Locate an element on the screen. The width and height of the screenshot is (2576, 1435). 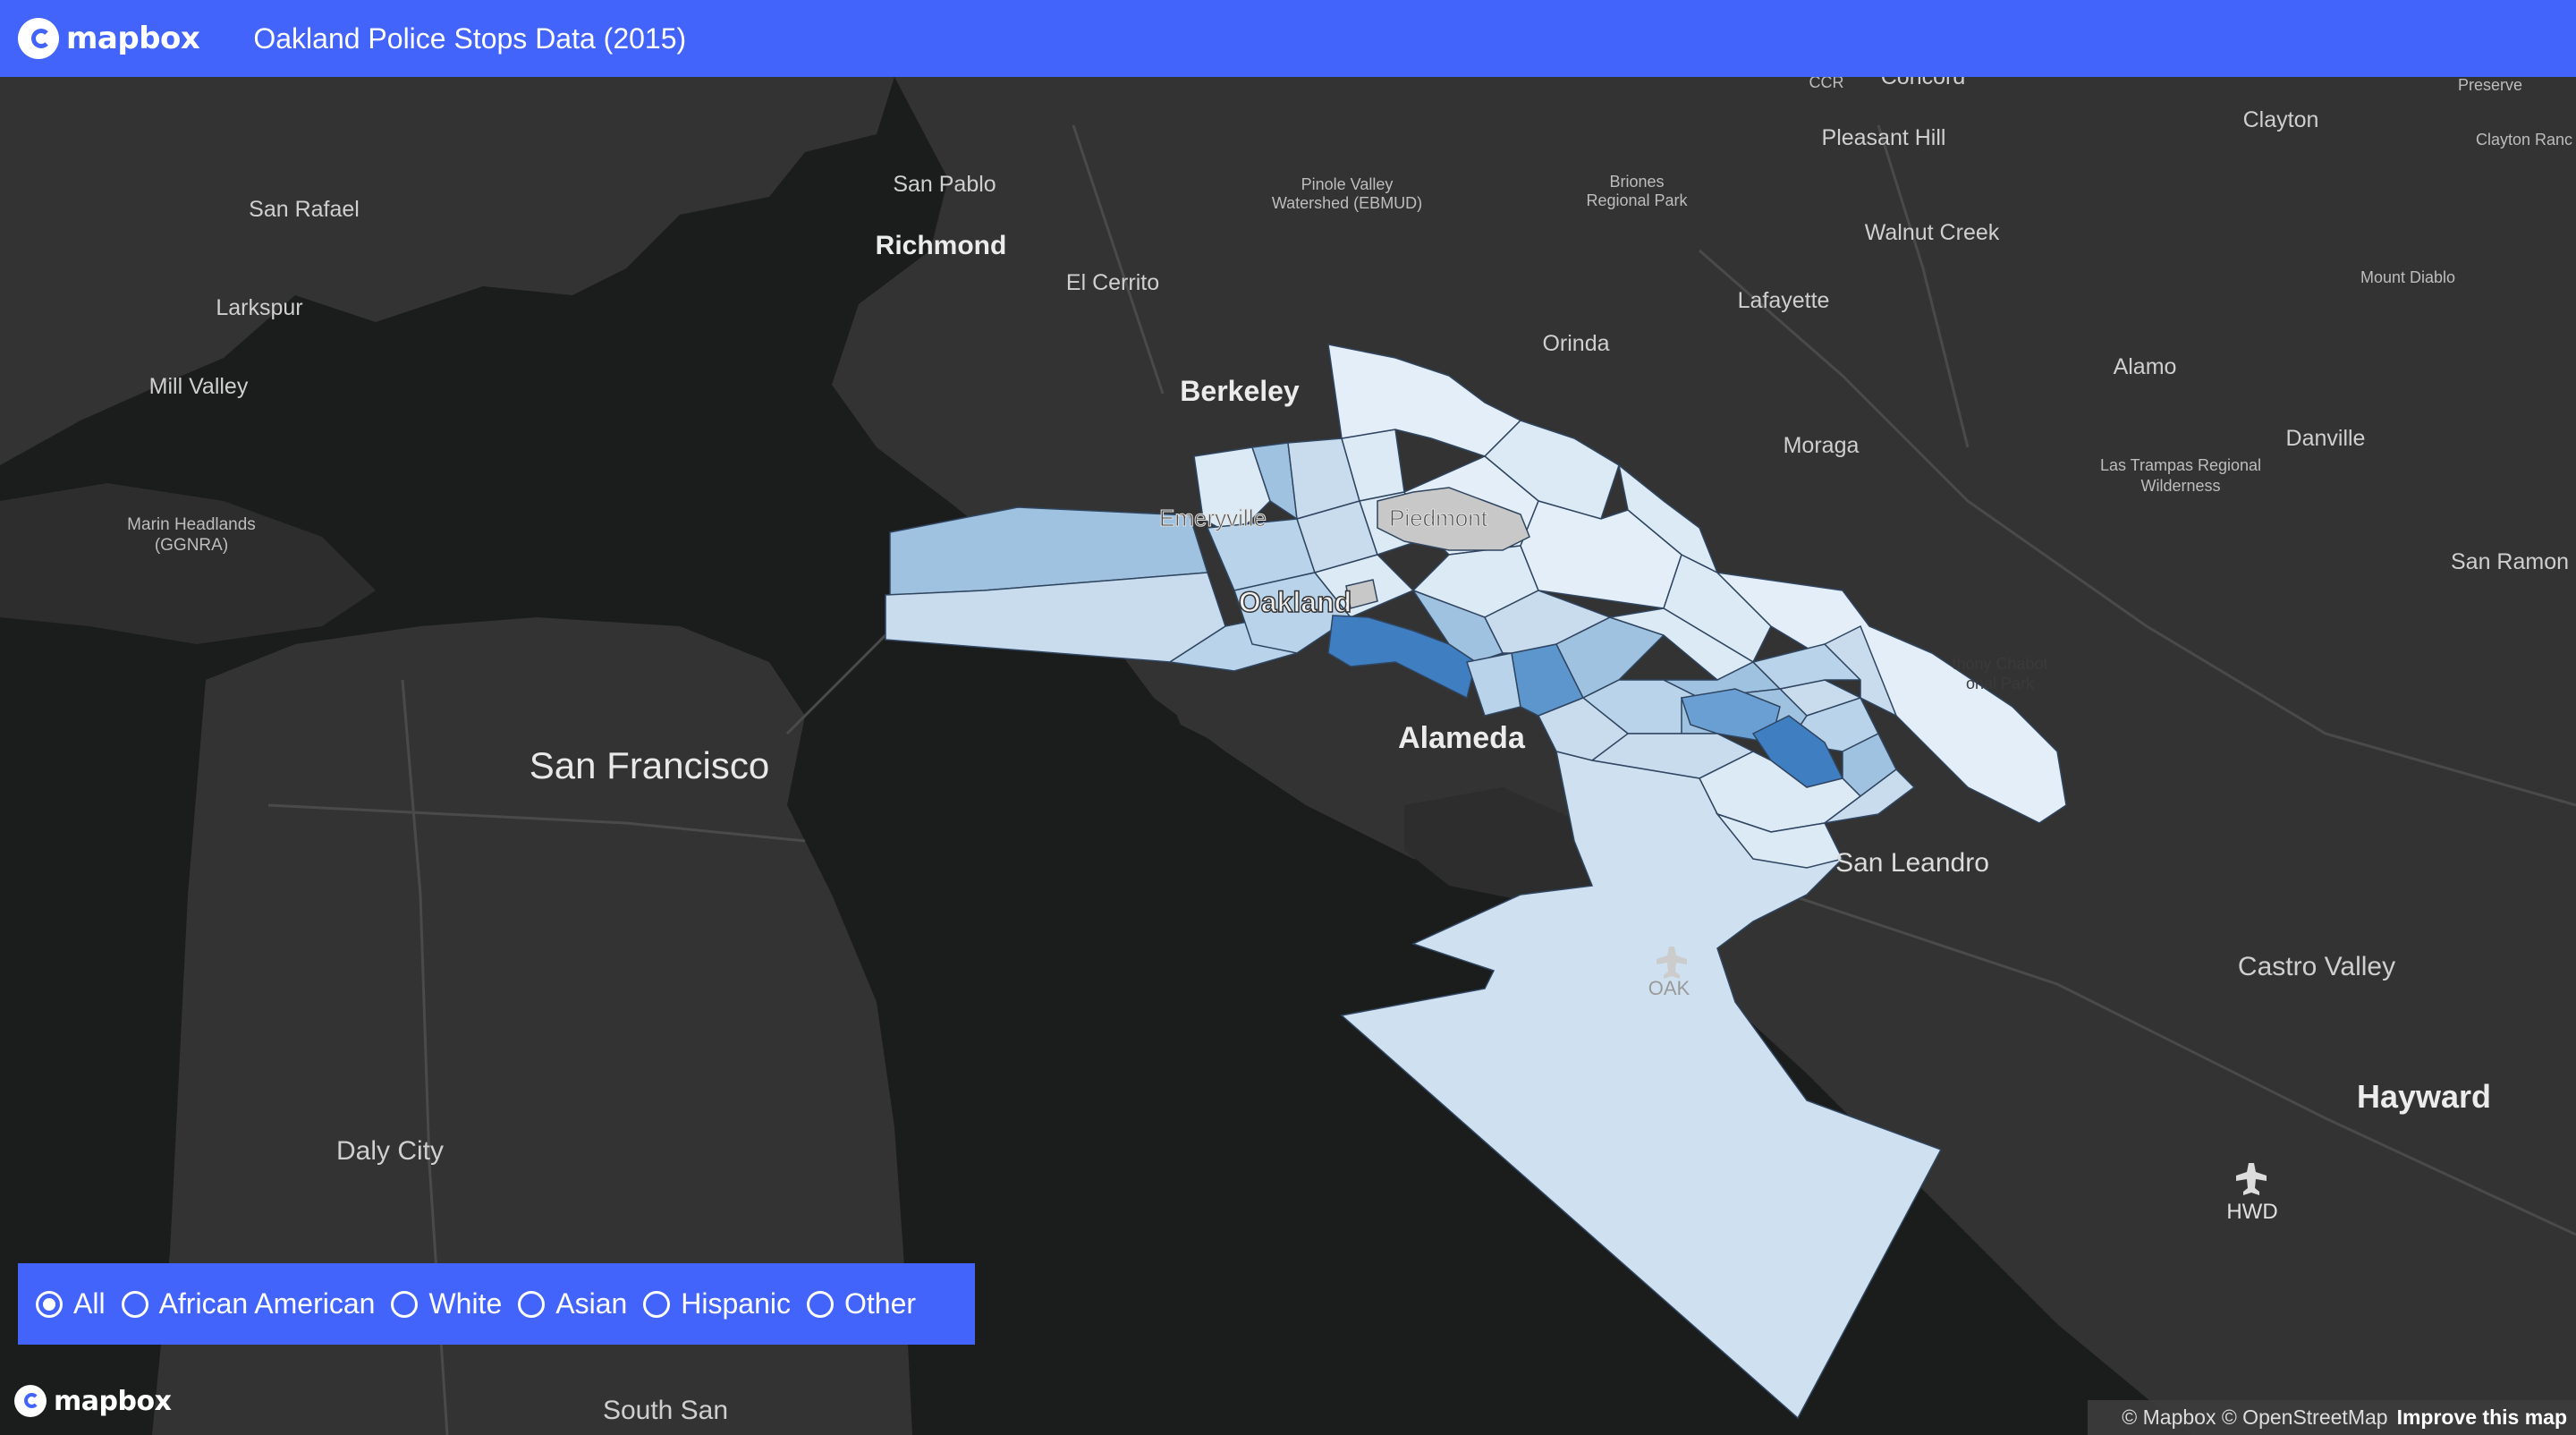
mapbox-watermark: mapbox is located at coordinates (93, 1401).